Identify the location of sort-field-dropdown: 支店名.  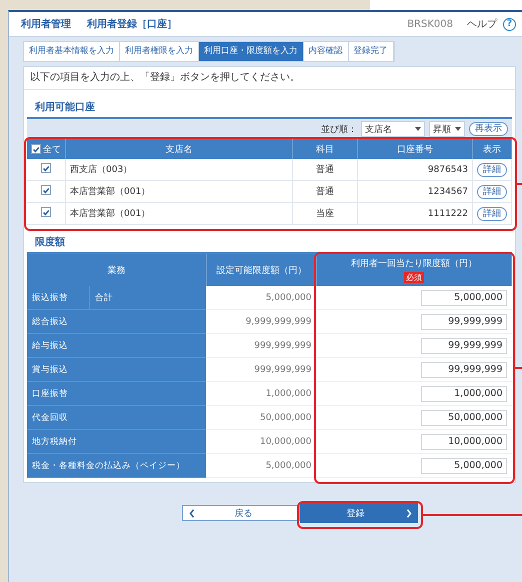
(393, 129).